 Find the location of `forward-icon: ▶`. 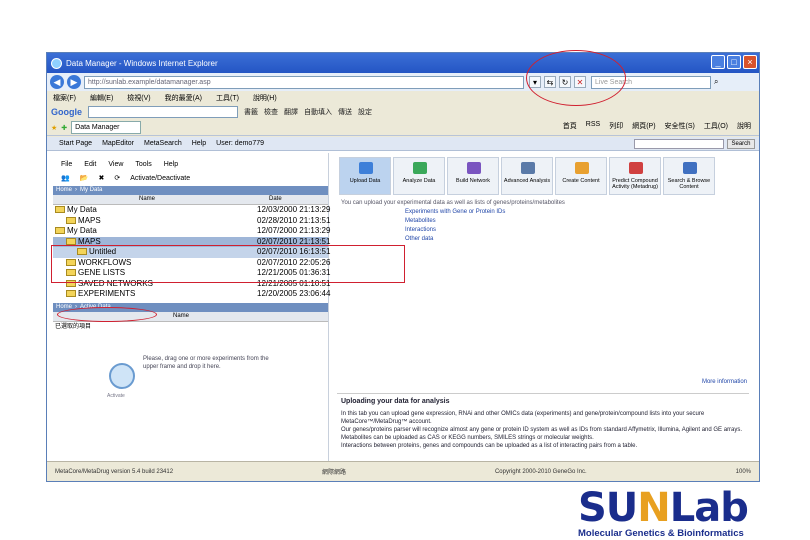

forward-icon: ▶ is located at coordinates (74, 82).